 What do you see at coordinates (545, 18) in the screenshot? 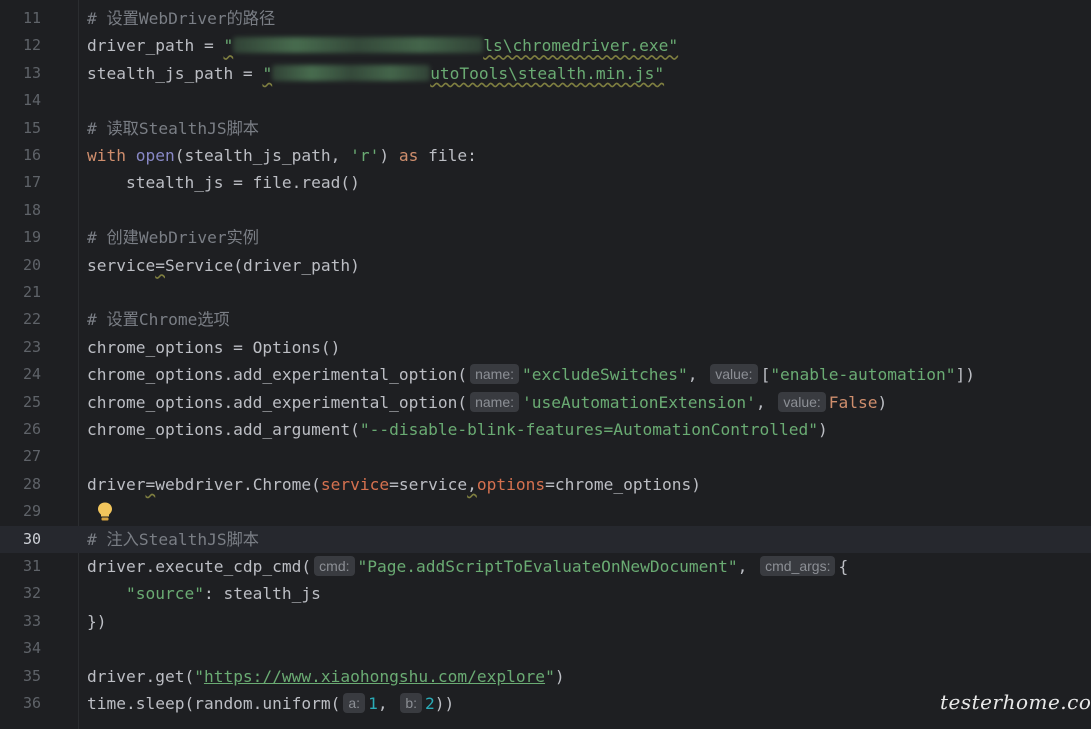
I see `code-line: 11 # 设置WebDriver的路径` at bounding box center [545, 18].